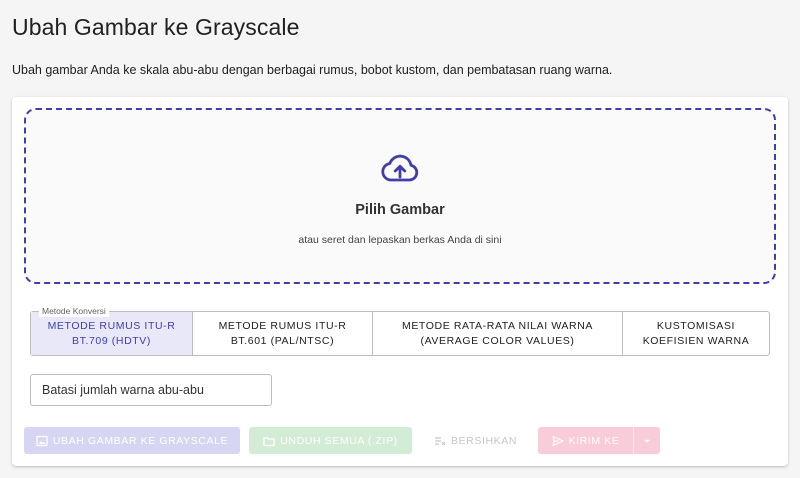  I want to click on clear-button: BERSIHKAN, so click(475, 440).